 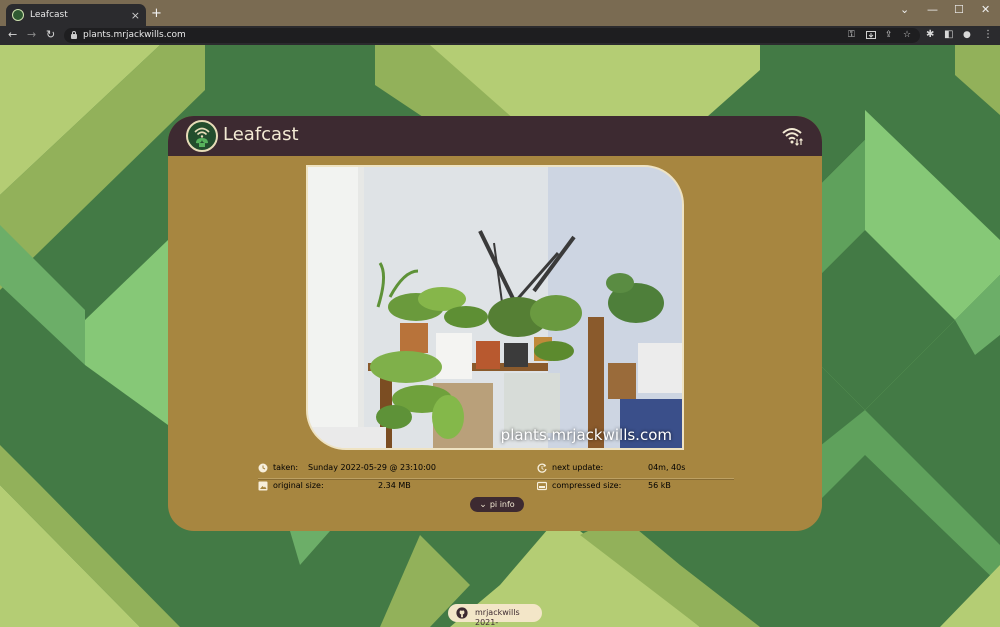 I want to click on share-icon: ⇪, so click(x=889, y=35).